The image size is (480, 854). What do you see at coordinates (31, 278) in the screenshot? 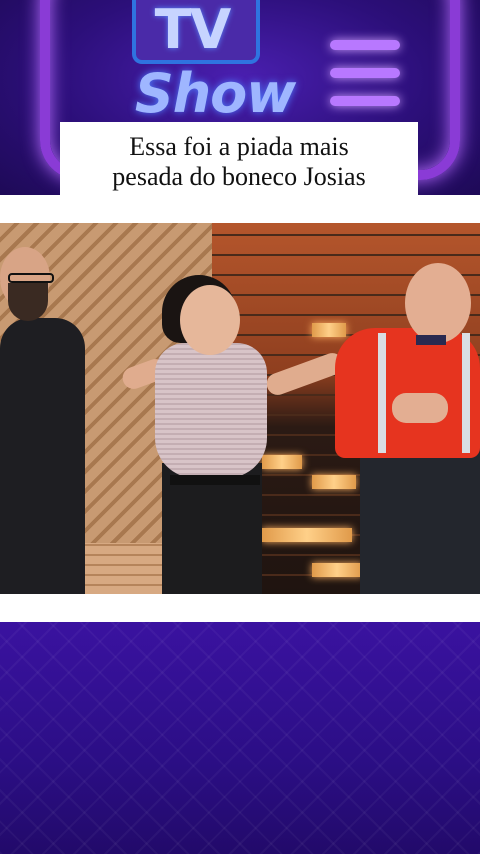
I see `person-left-glasses` at bounding box center [31, 278].